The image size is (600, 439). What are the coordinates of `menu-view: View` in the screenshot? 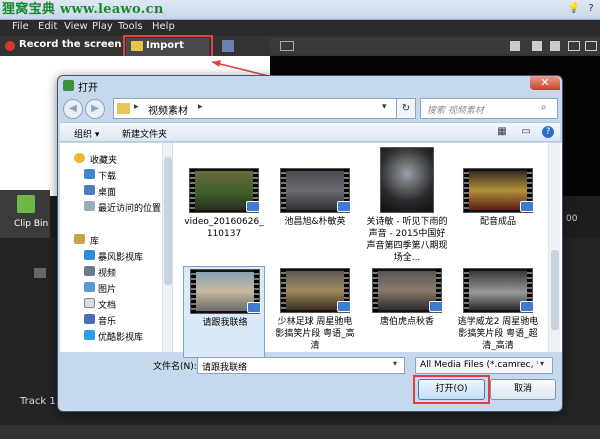 It's located at (76, 26).